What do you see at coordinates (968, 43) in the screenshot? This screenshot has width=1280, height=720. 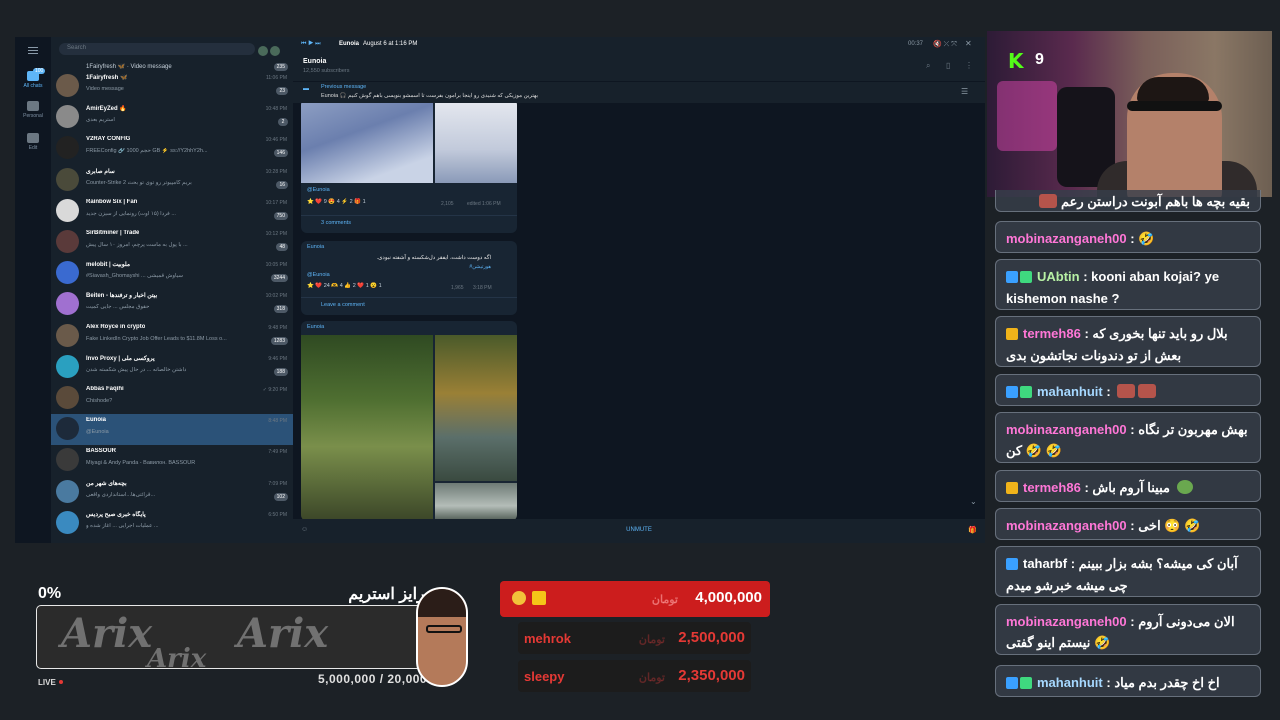 I see `close-icon: ✕` at bounding box center [968, 43].